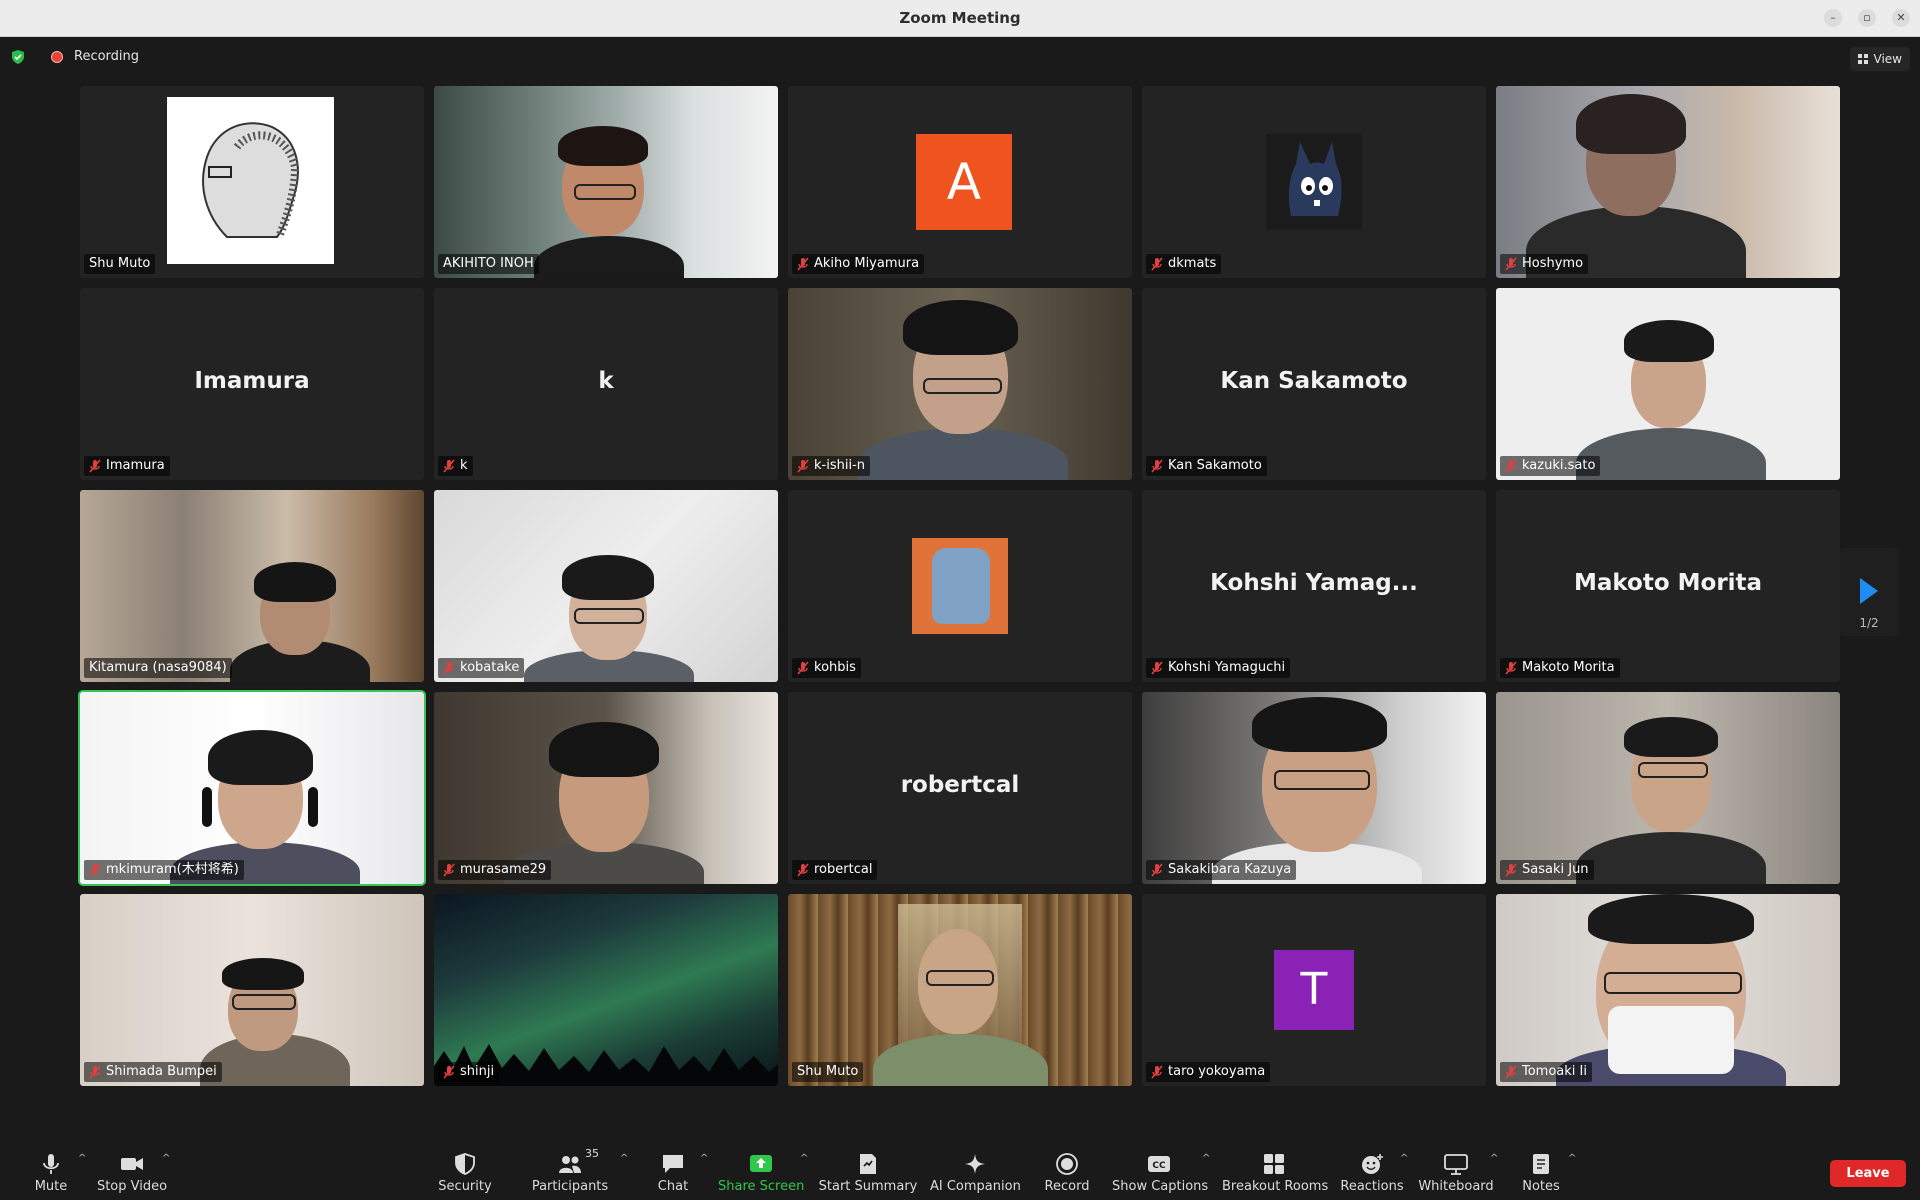 The width and height of the screenshot is (1920, 1200). Describe the element at coordinates (1668, 583) in the screenshot. I see `participant-display-name: Makoto Morita` at that location.